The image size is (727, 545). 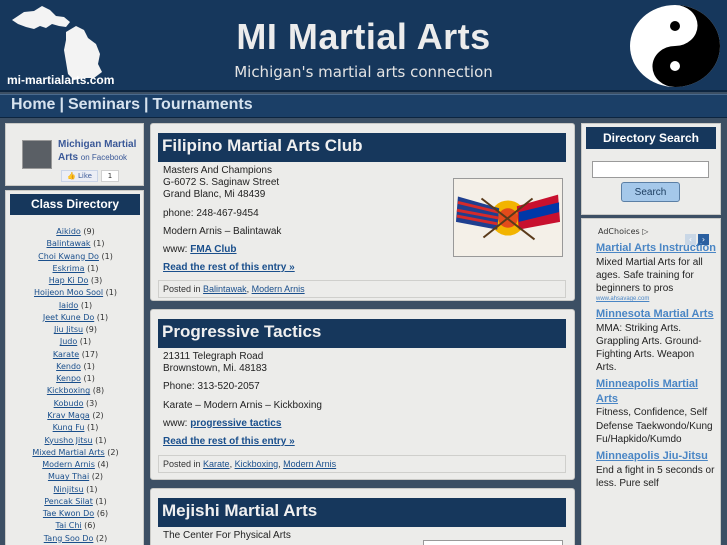 What do you see at coordinates (656, 248) in the screenshot?
I see `ad-title-link: Martial Arts Instruction` at bounding box center [656, 248].